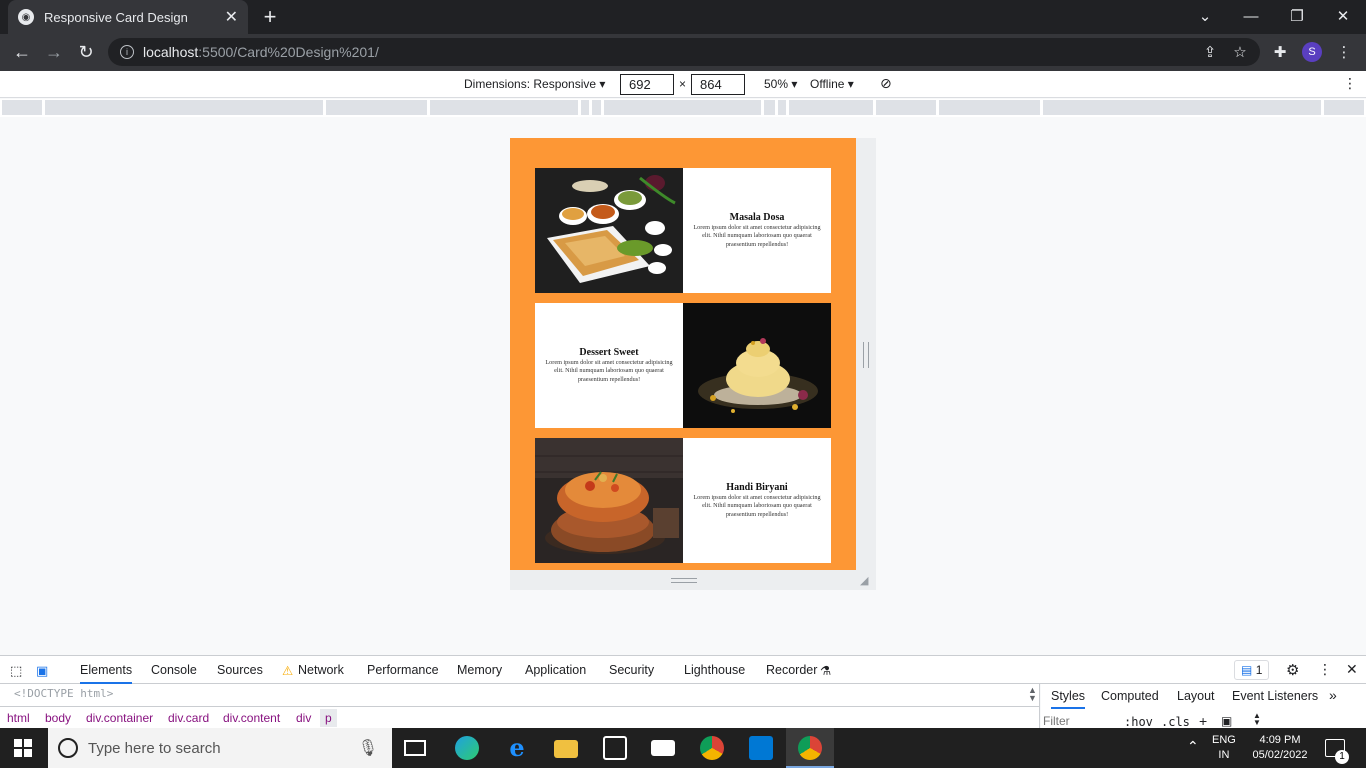 Image resolution: width=1366 pixels, height=768 pixels. What do you see at coordinates (174, 670) in the screenshot?
I see `tab-console: Console` at bounding box center [174, 670].